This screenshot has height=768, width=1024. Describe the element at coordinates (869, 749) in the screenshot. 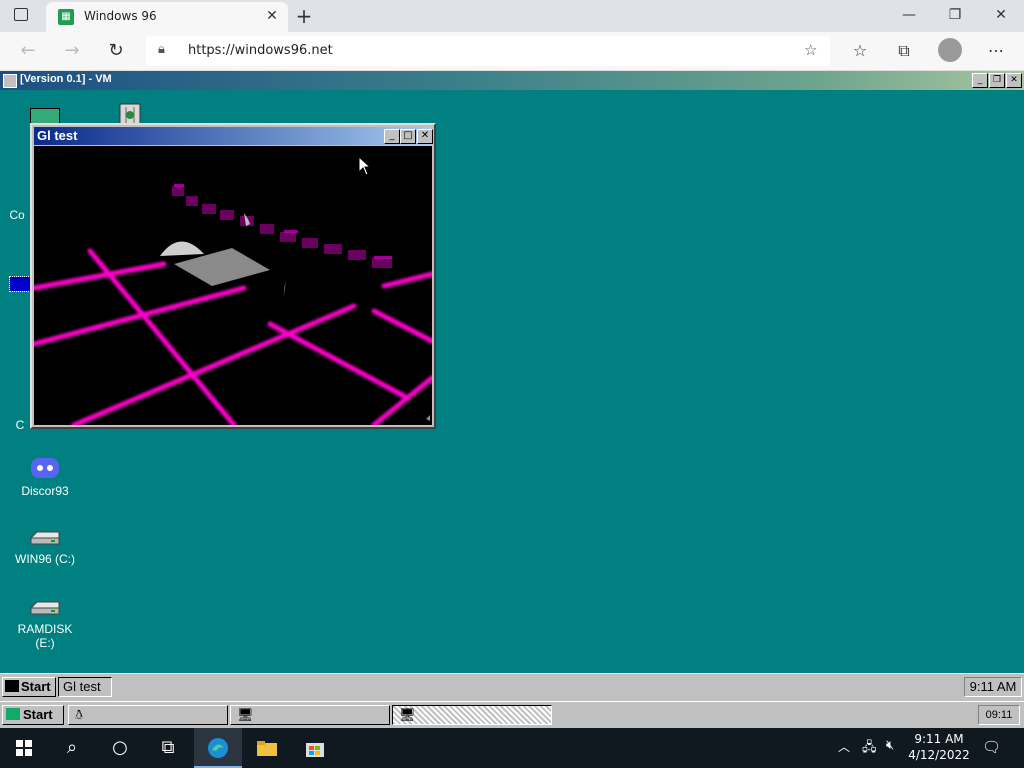

I see `network-icon: 🖧︎` at that location.